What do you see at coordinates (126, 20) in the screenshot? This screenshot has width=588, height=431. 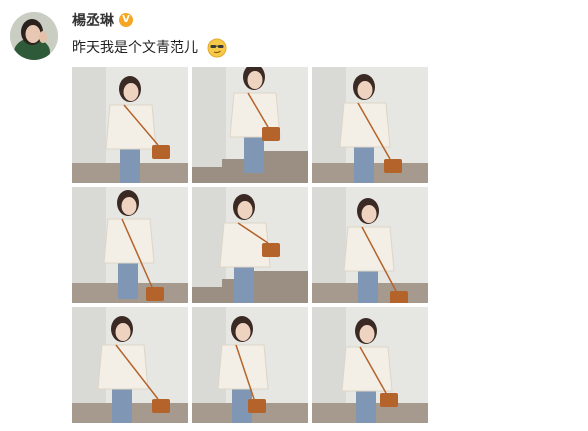 I see `verified-badge-icon: V` at bounding box center [126, 20].